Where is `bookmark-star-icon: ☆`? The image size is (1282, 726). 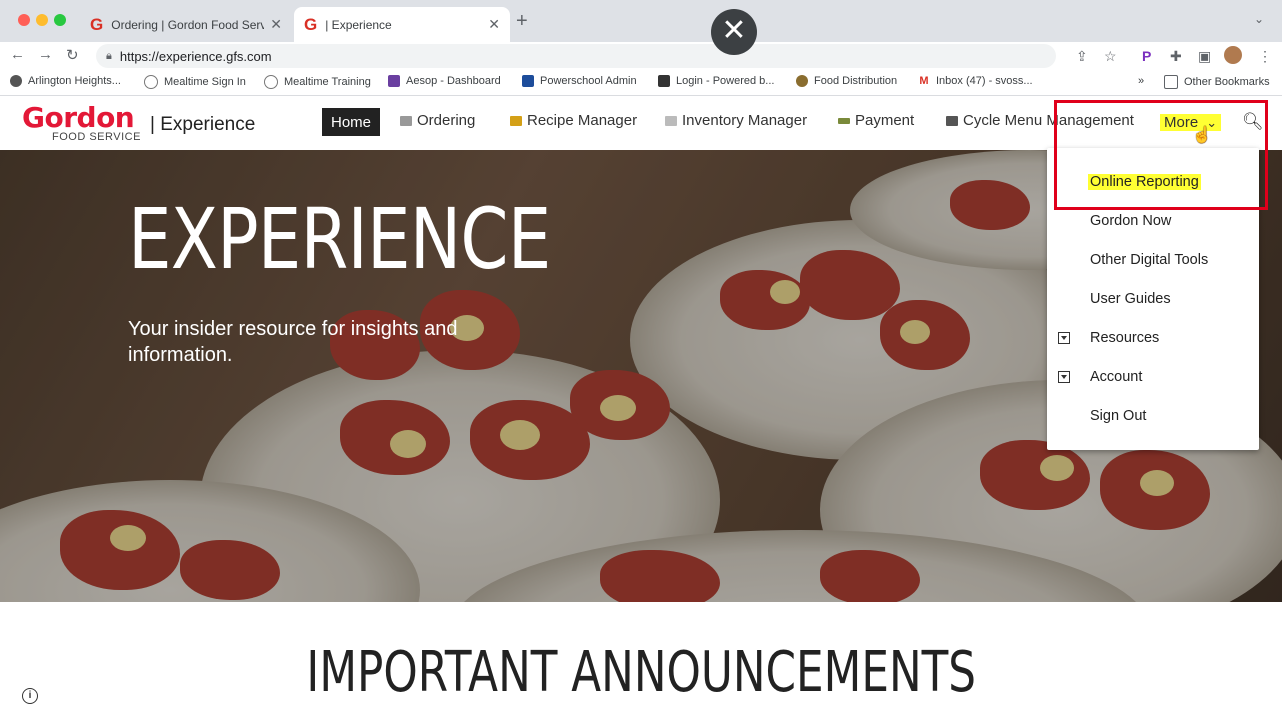
bookmark-star-icon: ☆ is located at coordinates (1110, 56).